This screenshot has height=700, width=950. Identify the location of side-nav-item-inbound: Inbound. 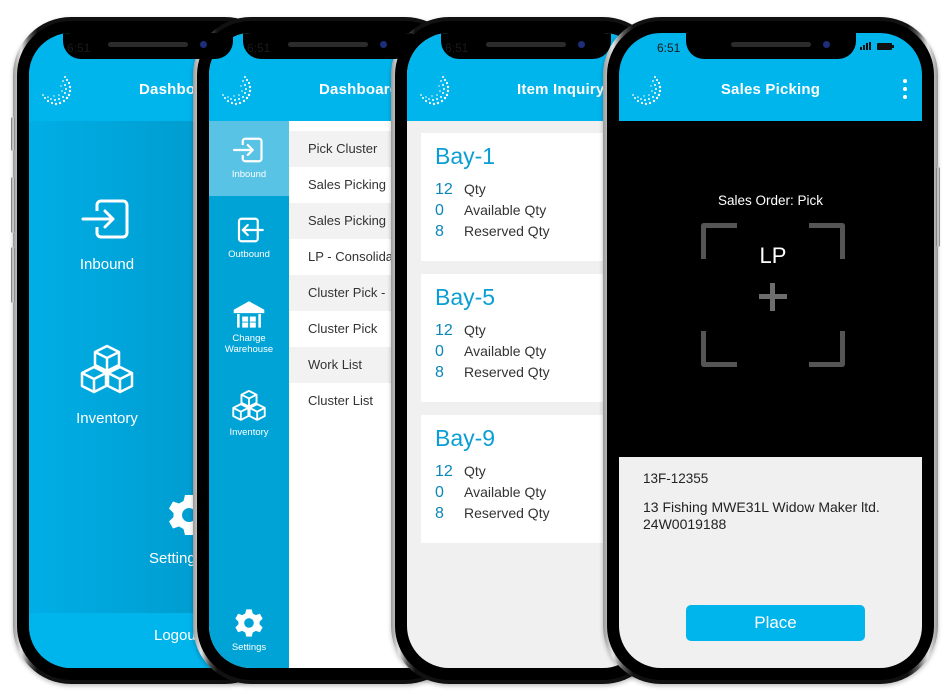
(249, 158).